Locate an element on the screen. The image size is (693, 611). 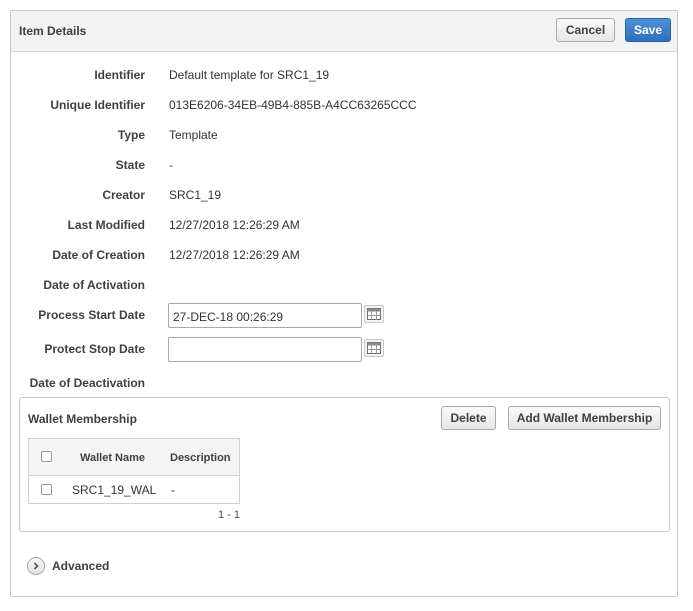
date-of-activation-row: Date of Activation is located at coordinates (331, 288).